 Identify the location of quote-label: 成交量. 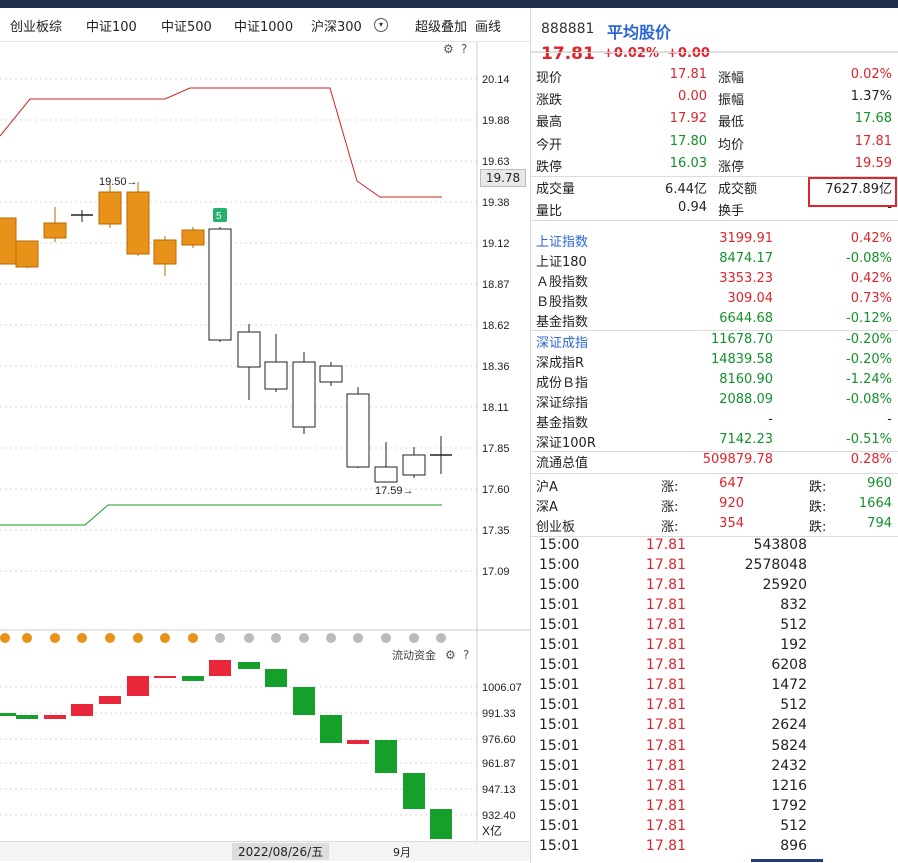
(556, 189).